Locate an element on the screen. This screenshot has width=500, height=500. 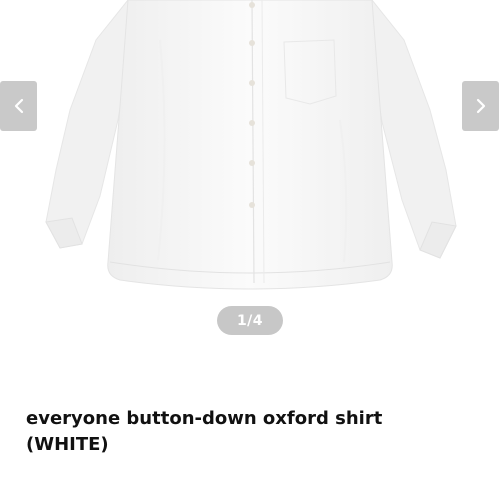
previous-image-button is located at coordinates (18, 106).